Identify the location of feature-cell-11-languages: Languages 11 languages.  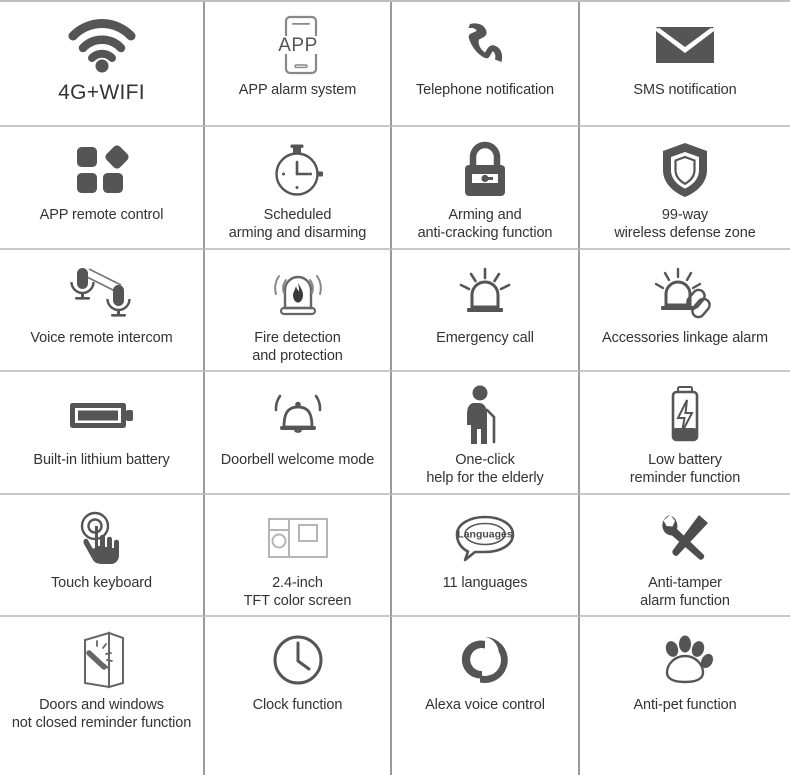
(486, 556).